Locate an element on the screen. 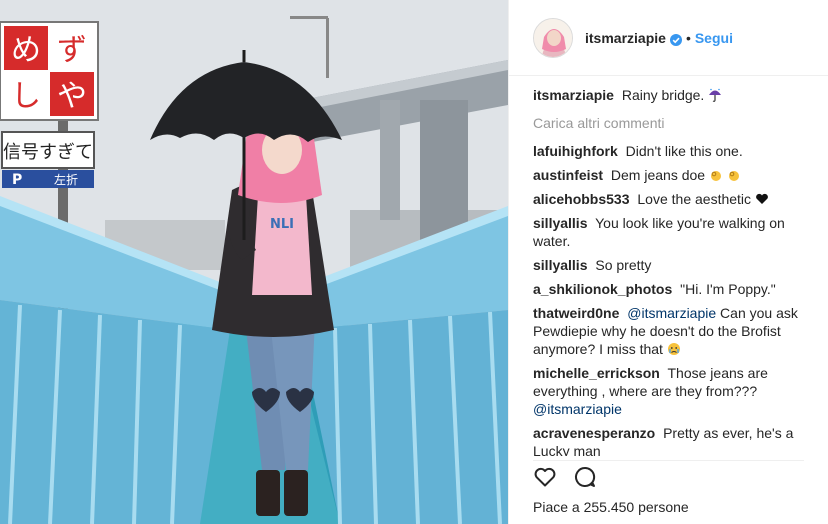 This screenshot has height=524, width=828. comment-item: sillyallis So pretty is located at coordinates (675, 265).